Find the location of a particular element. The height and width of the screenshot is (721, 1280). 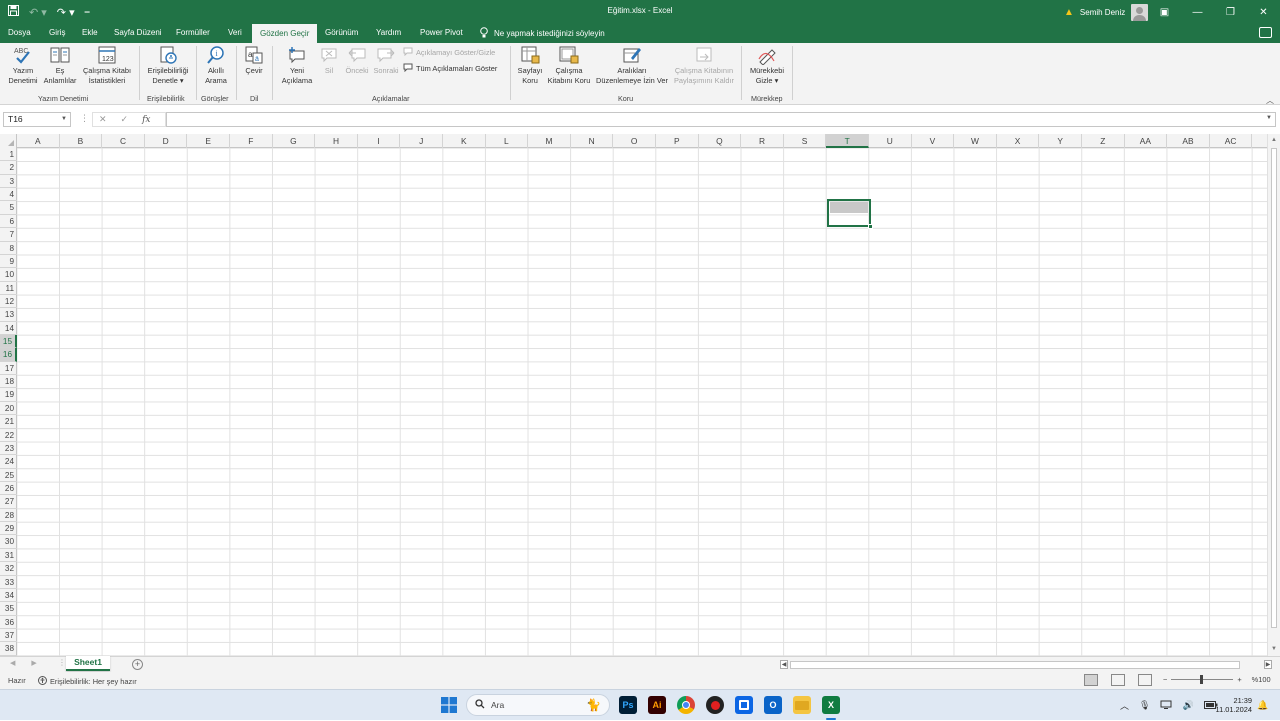

trello-icon is located at coordinates (744, 705).